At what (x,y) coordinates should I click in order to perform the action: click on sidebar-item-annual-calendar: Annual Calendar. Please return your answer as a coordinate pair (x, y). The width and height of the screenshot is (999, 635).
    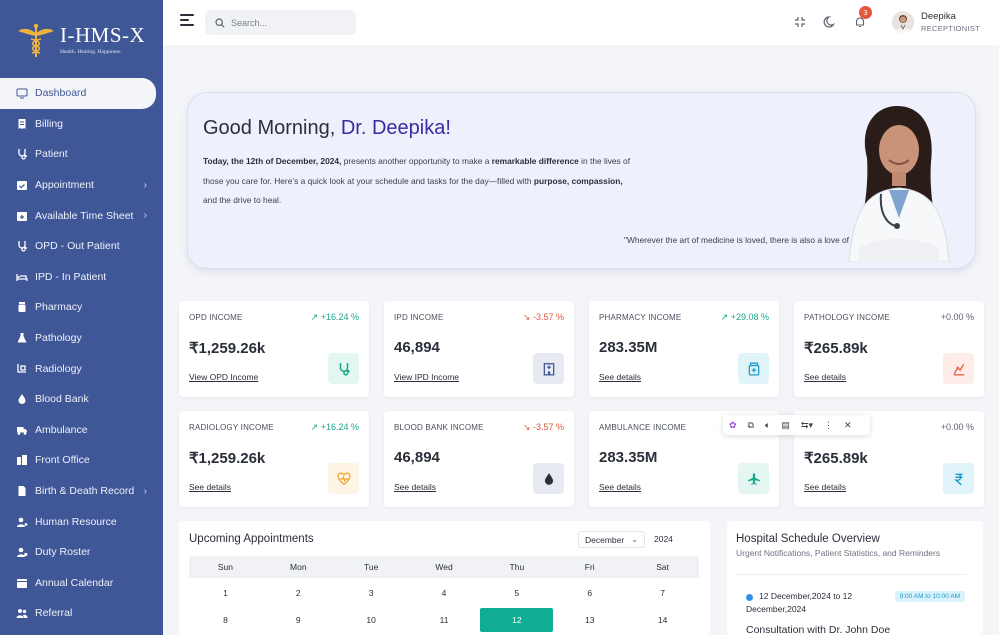
    Looking at the image, I should click on (81, 583).